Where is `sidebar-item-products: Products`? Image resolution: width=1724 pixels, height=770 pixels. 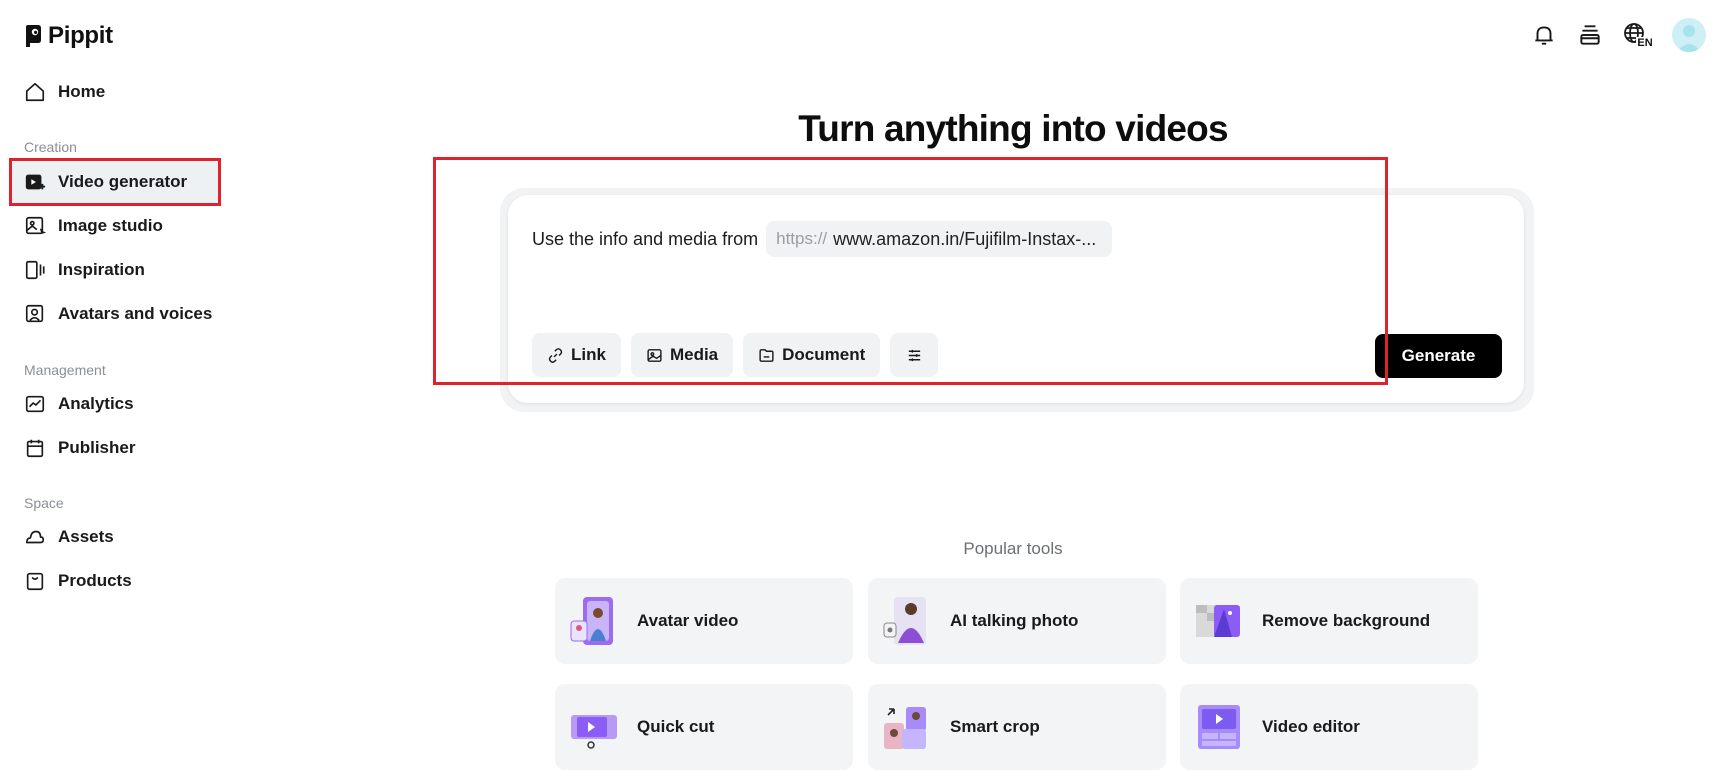
sidebar-item-products: Products is located at coordinates (115, 581).